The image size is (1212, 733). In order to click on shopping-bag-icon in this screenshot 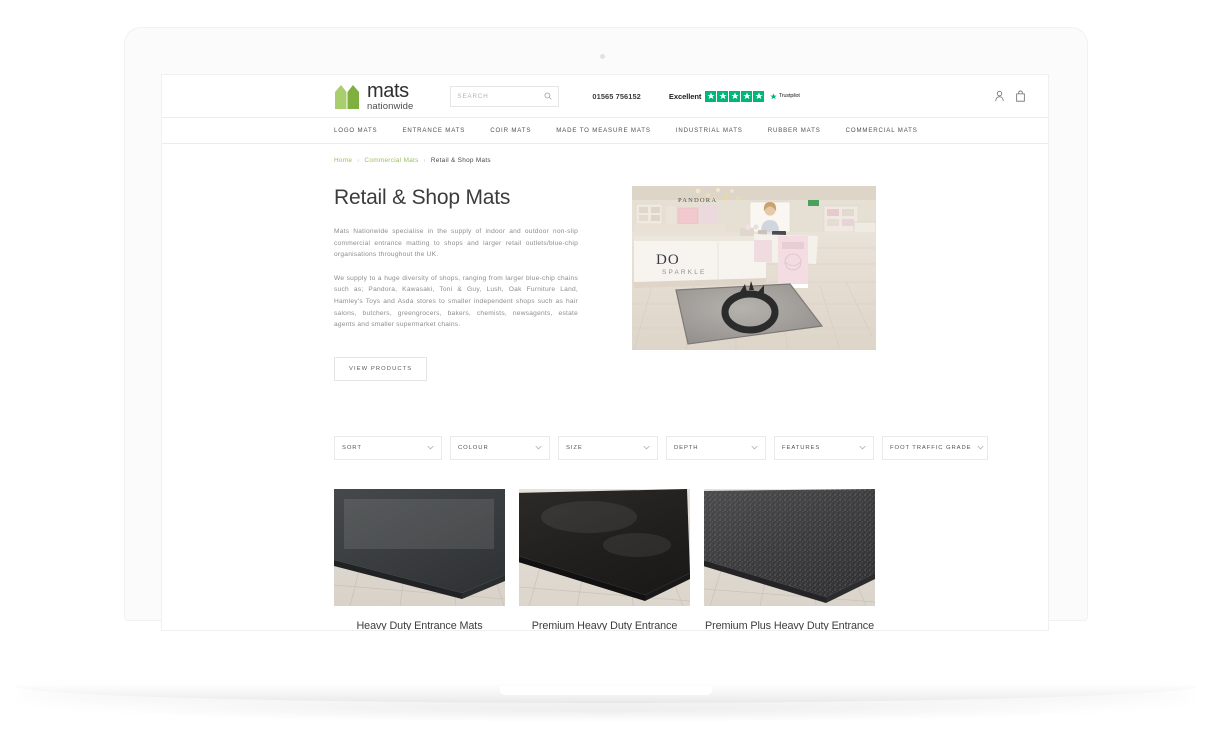, I will do `click(1020, 96)`.